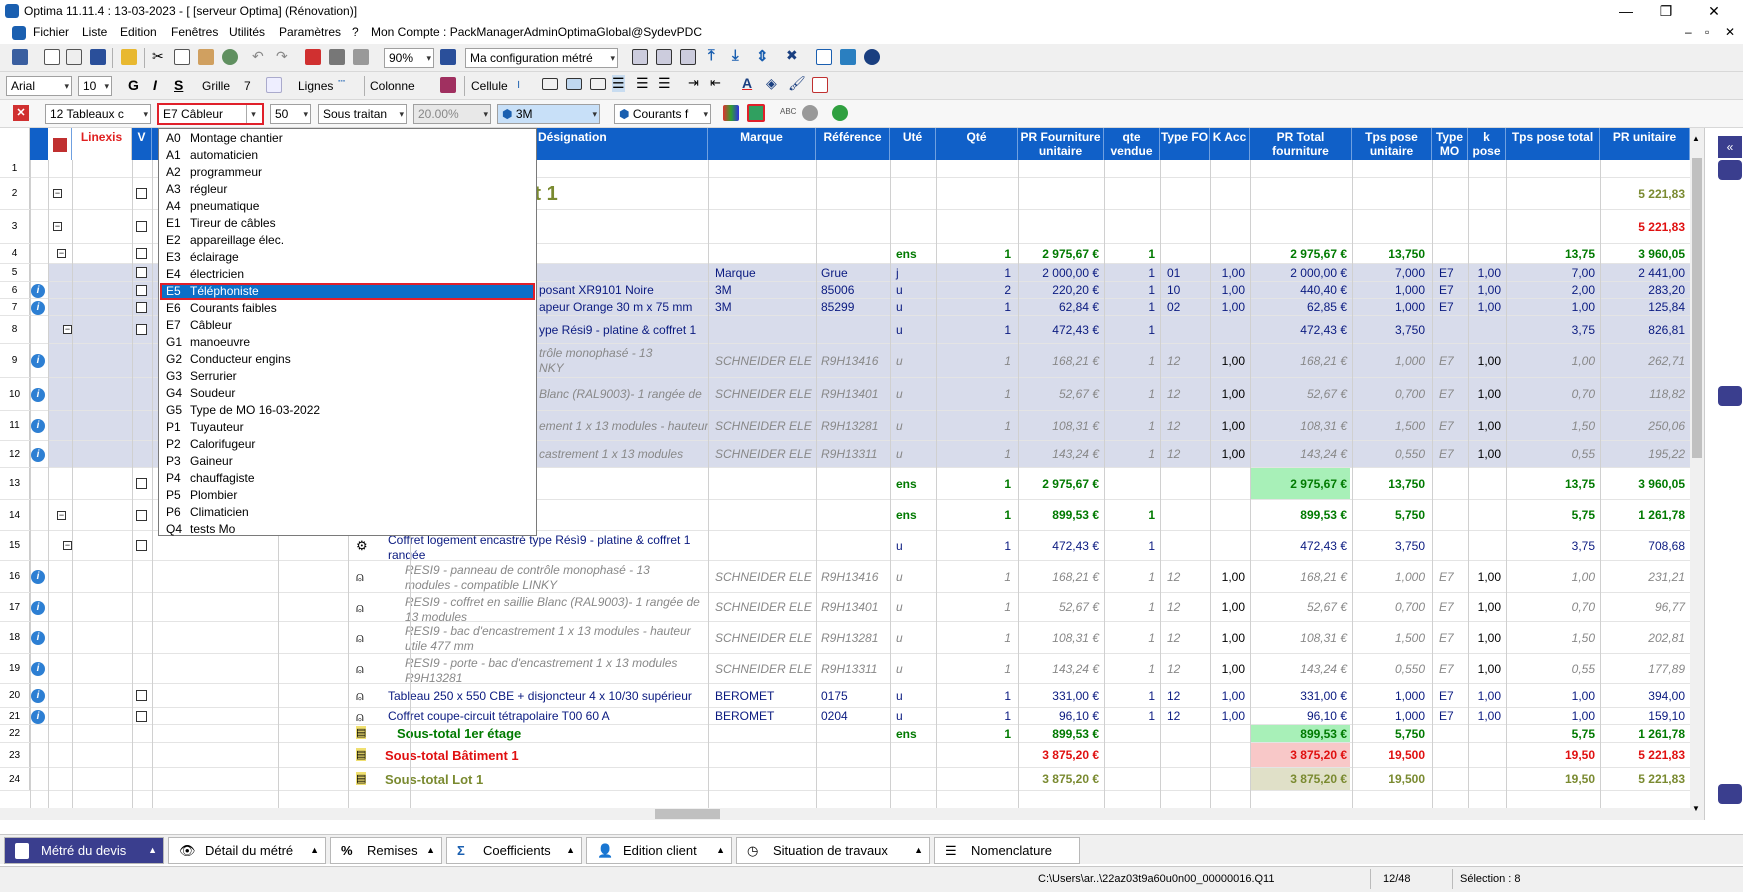  What do you see at coordinates (347, 172) in the screenshot?
I see `dropdown-option: A2 programmeur` at bounding box center [347, 172].